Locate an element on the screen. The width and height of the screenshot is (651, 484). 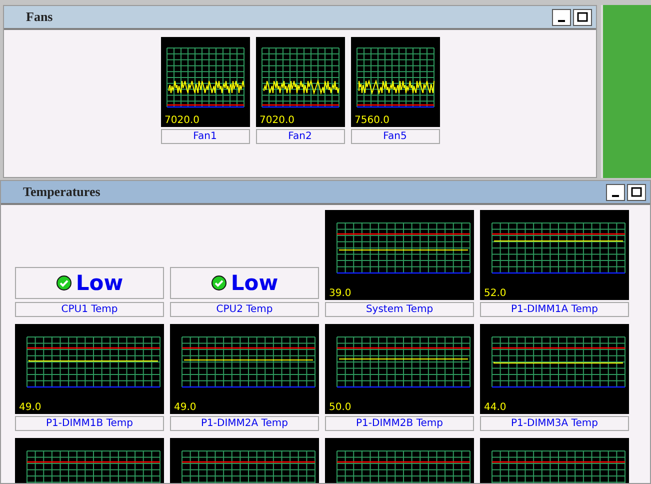
sensor-reading: 52.0 is located at coordinates (495, 293).